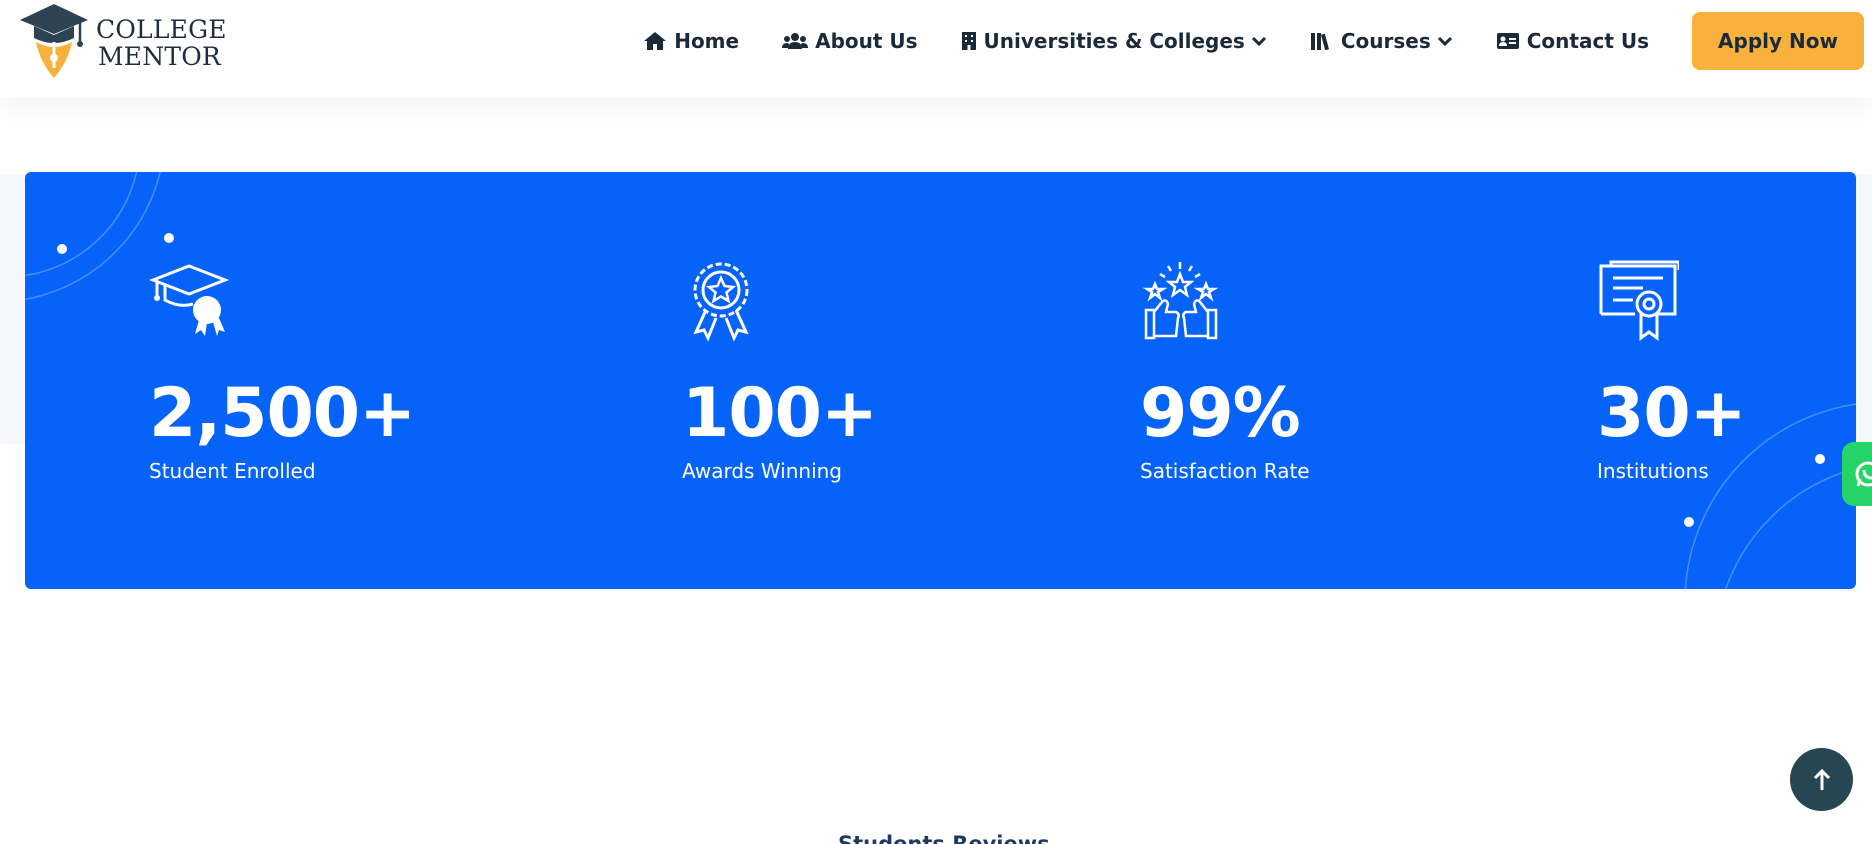 The height and width of the screenshot is (844, 1872). I want to click on logo: COLLEGE MENTOR, so click(122, 42).